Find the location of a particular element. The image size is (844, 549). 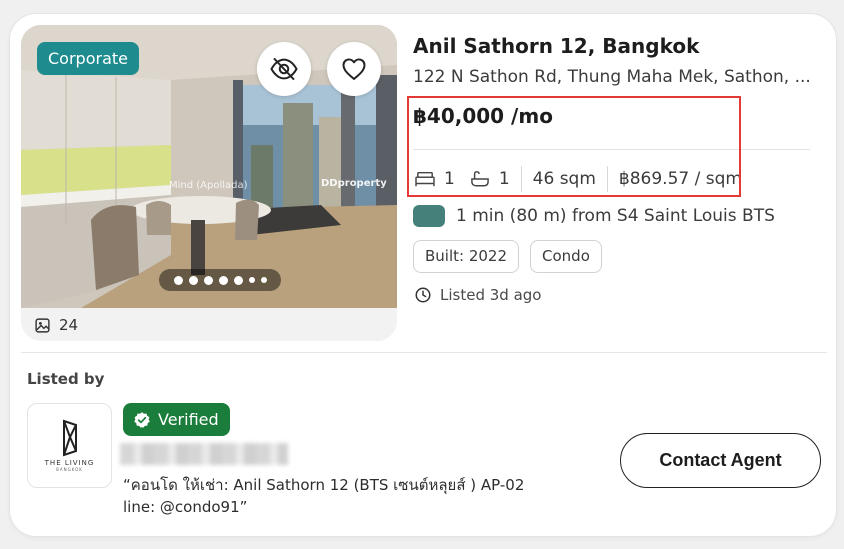

listed-time: Listed 3d ago is located at coordinates (477, 295).